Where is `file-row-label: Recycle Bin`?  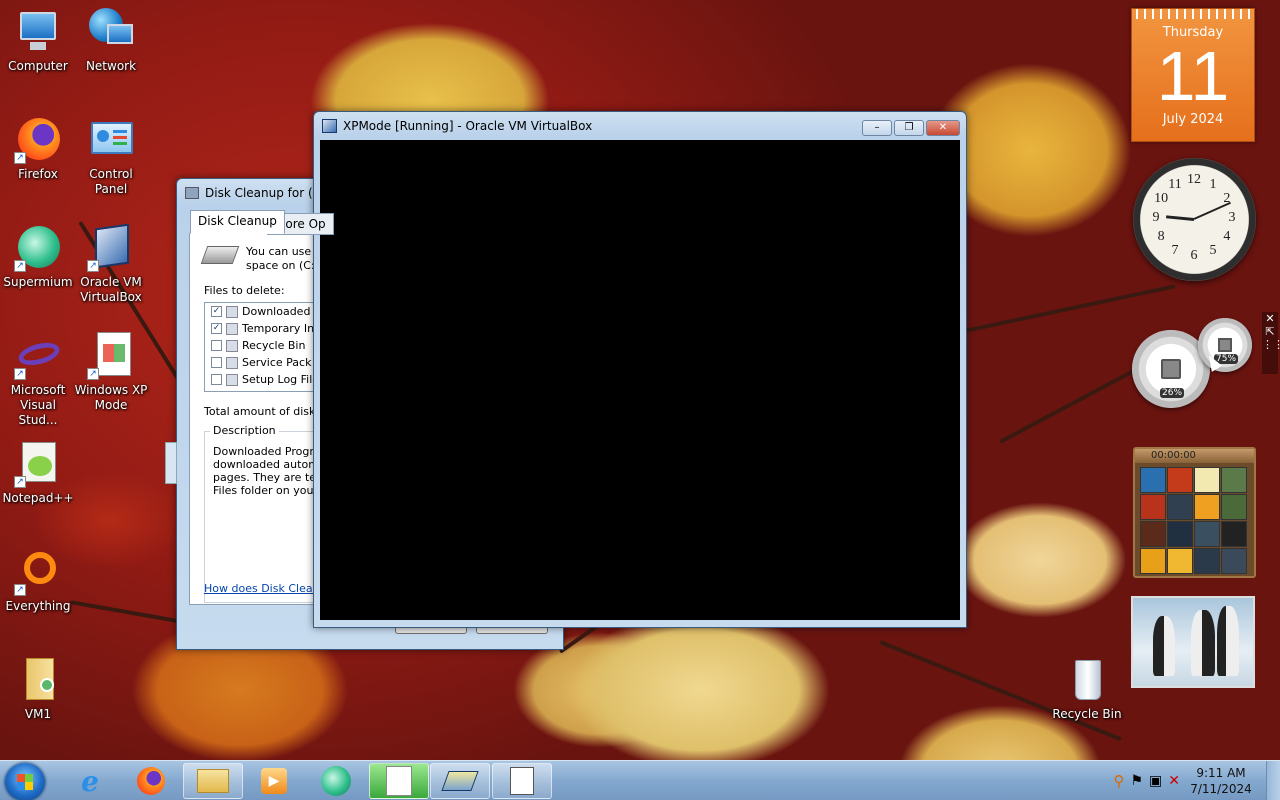 file-row-label: Recycle Bin is located at coordinates (274, 345).